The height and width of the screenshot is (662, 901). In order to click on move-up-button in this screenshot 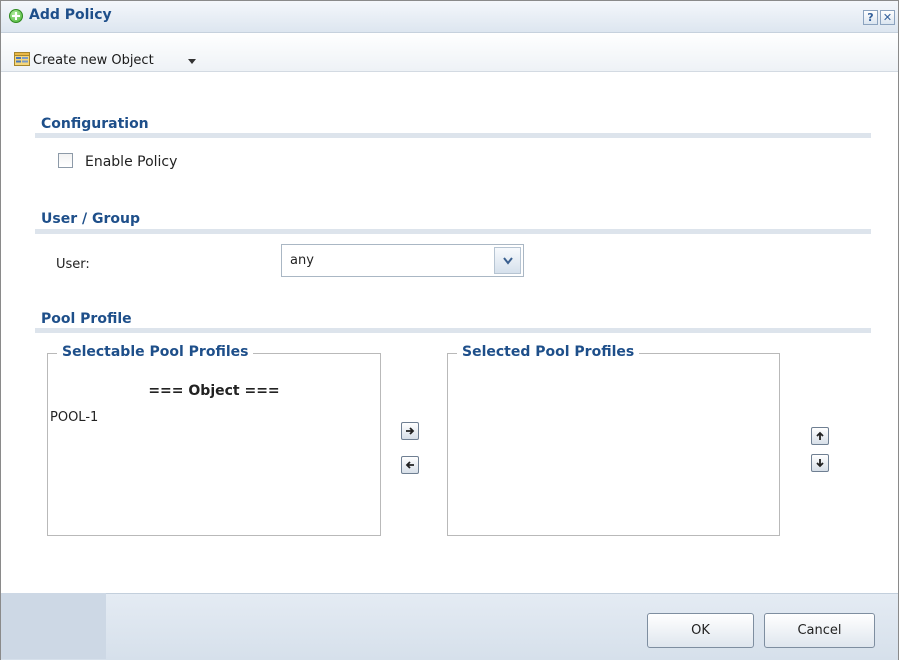, I will do `click(820, 436)`.